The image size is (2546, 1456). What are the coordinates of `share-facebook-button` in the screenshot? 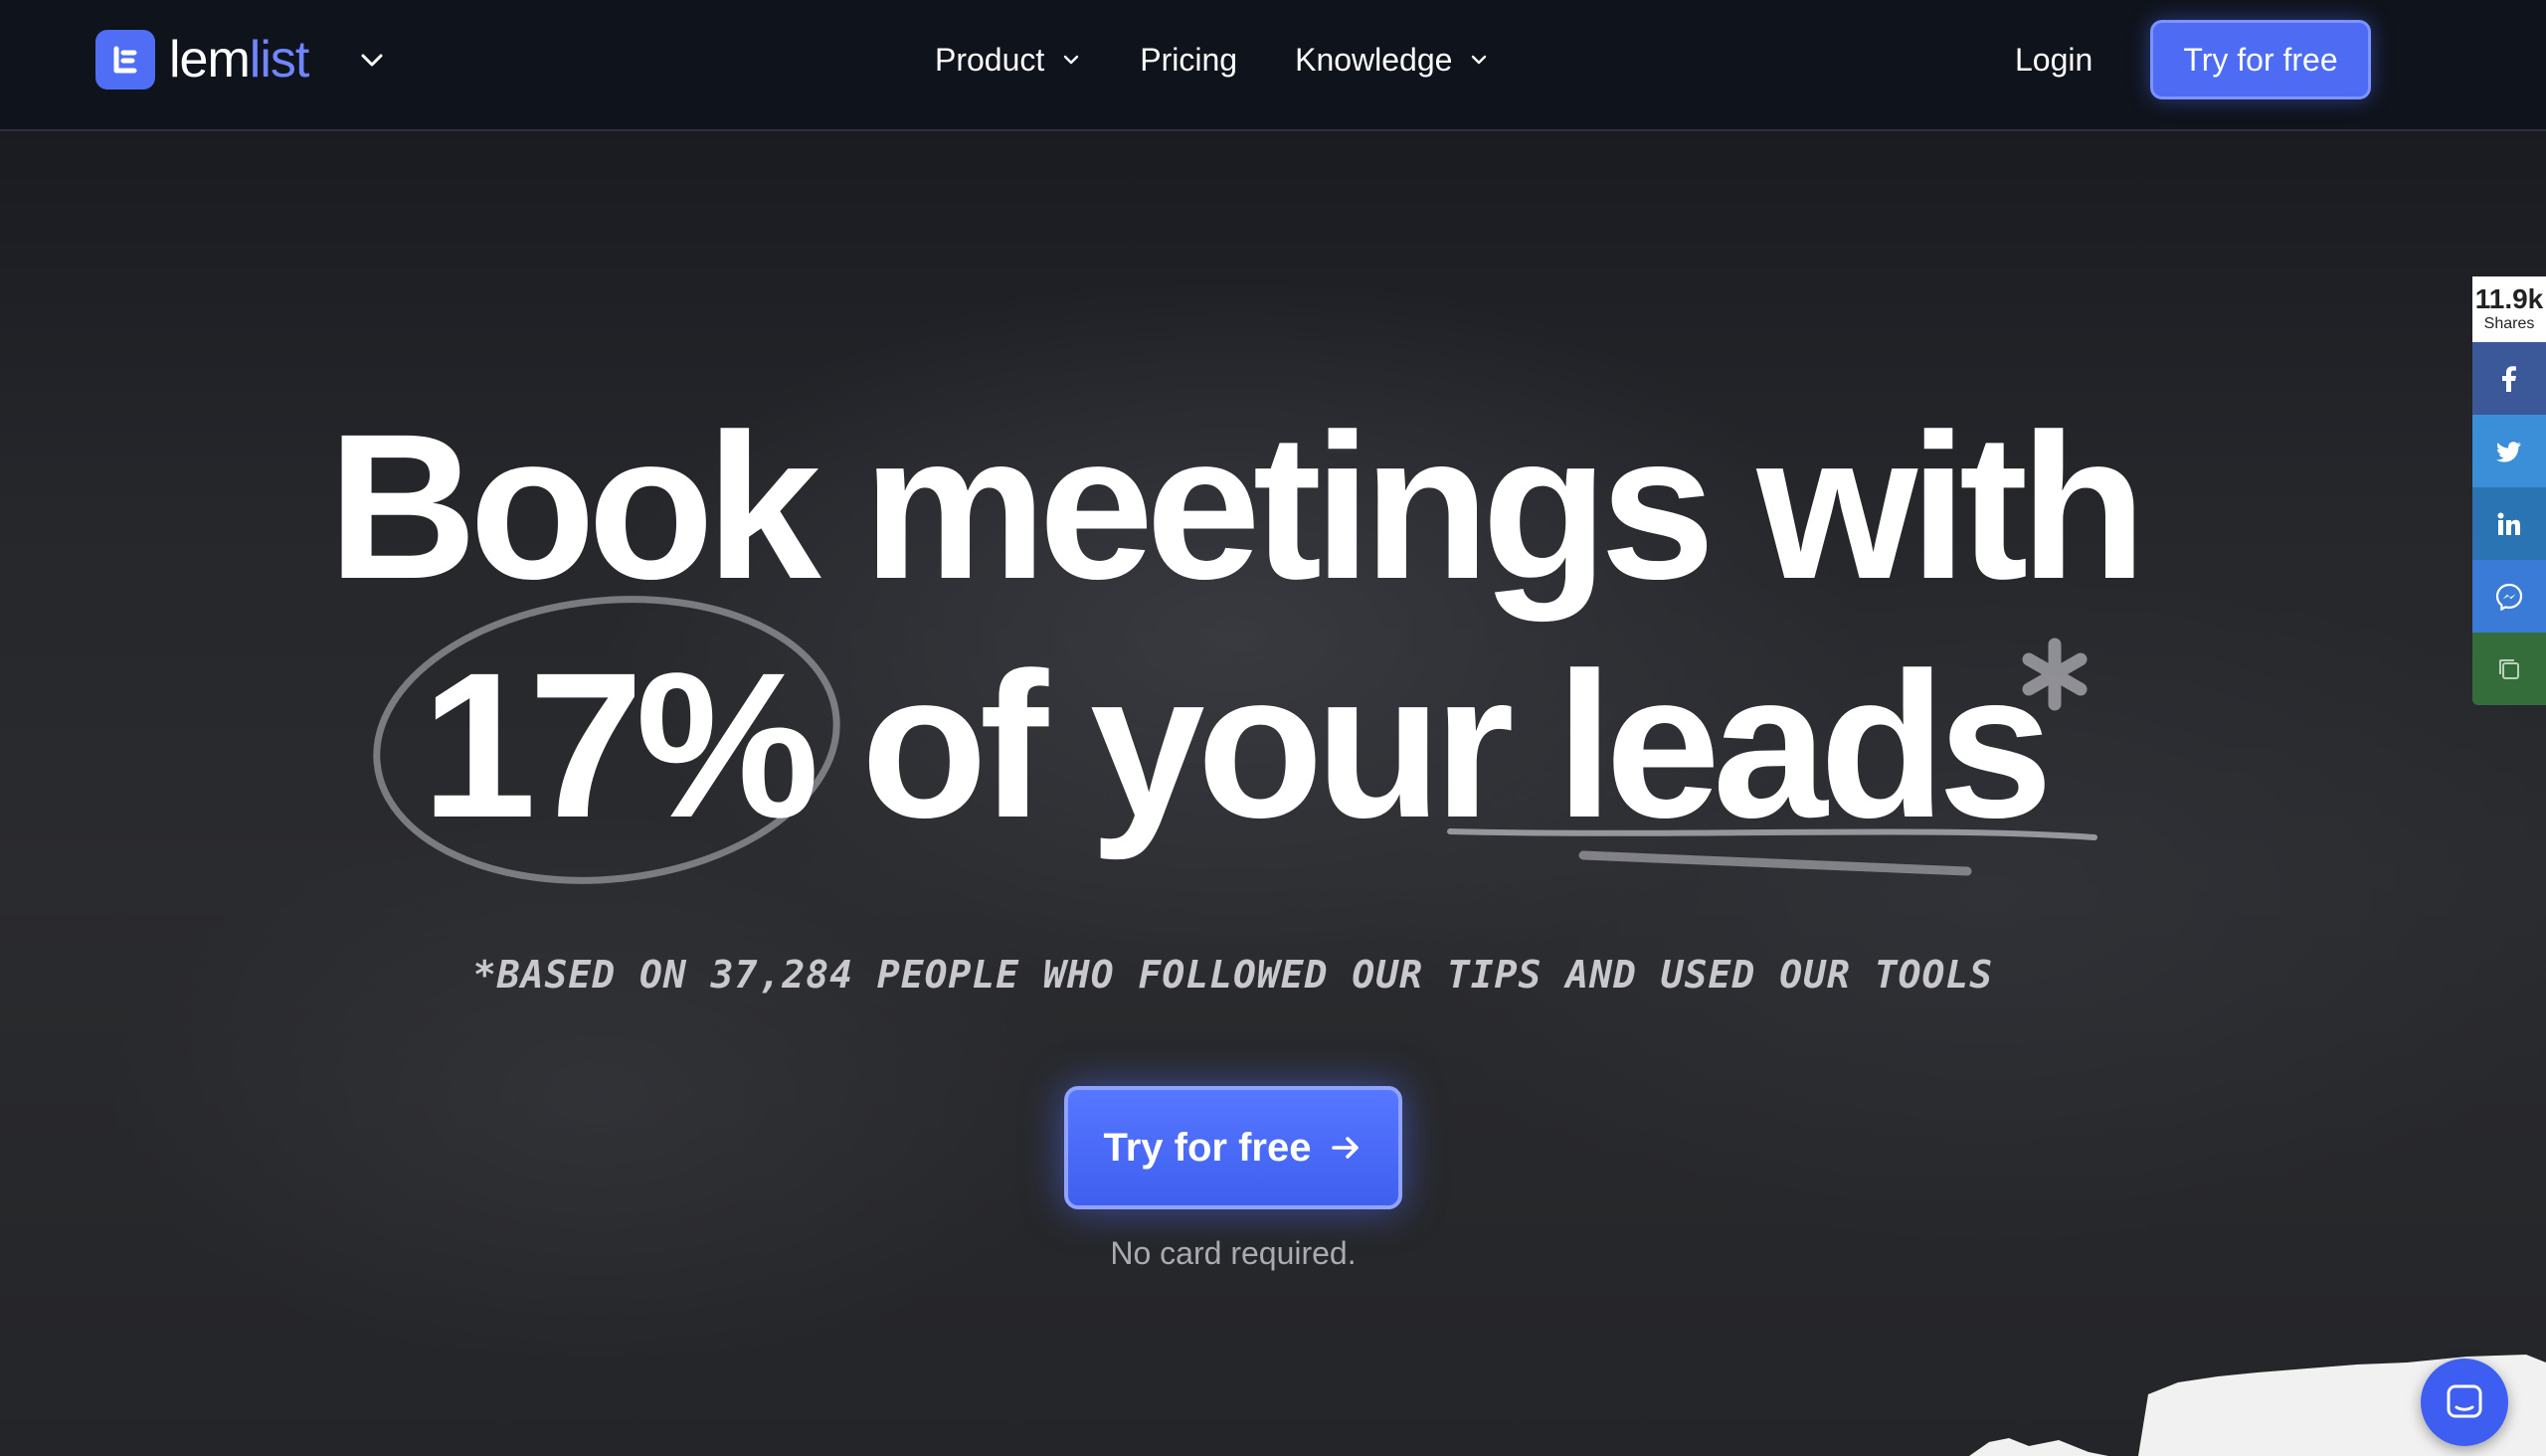 It's located at (2509, 378).